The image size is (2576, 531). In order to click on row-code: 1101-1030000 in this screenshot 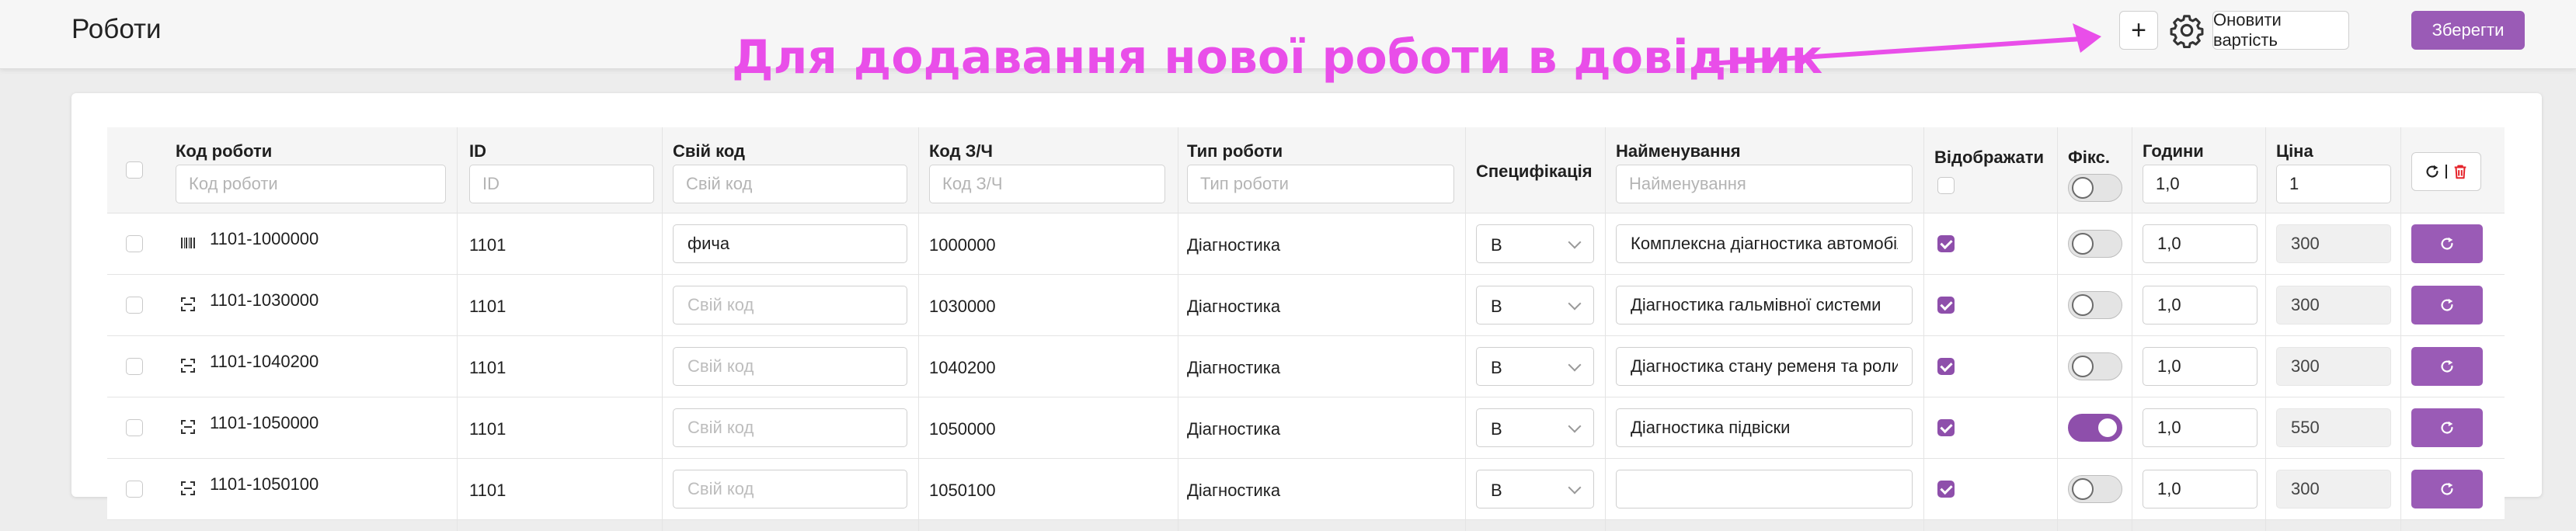, I will do `click(264, 300)`.